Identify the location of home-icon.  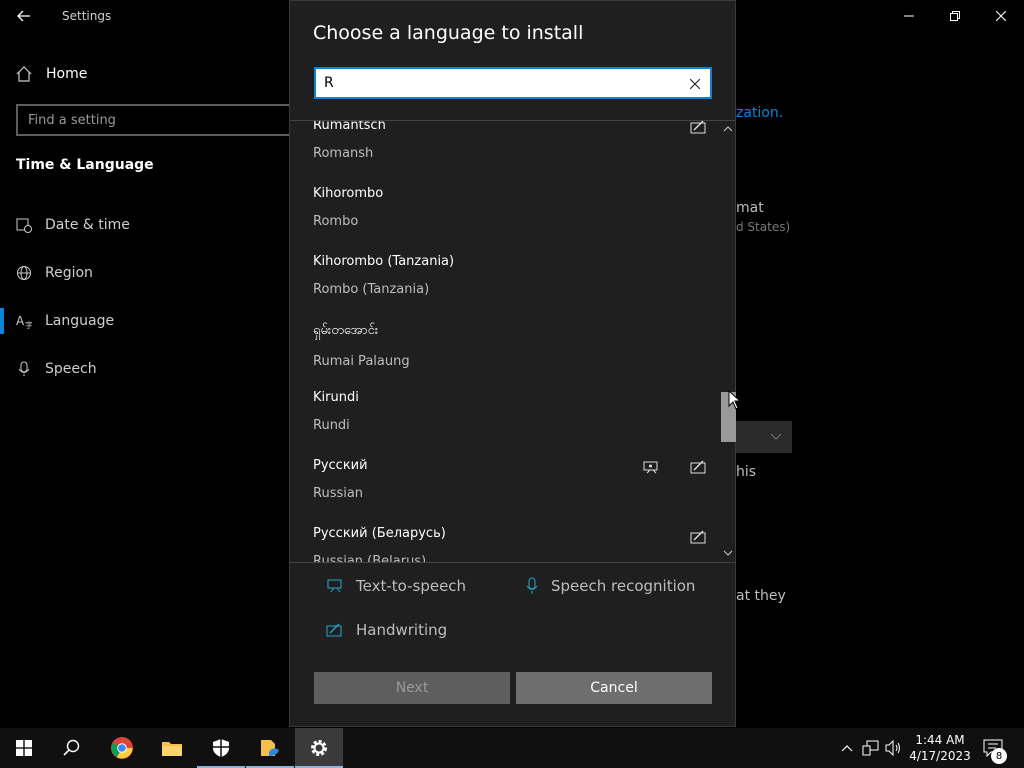
(24, 74).